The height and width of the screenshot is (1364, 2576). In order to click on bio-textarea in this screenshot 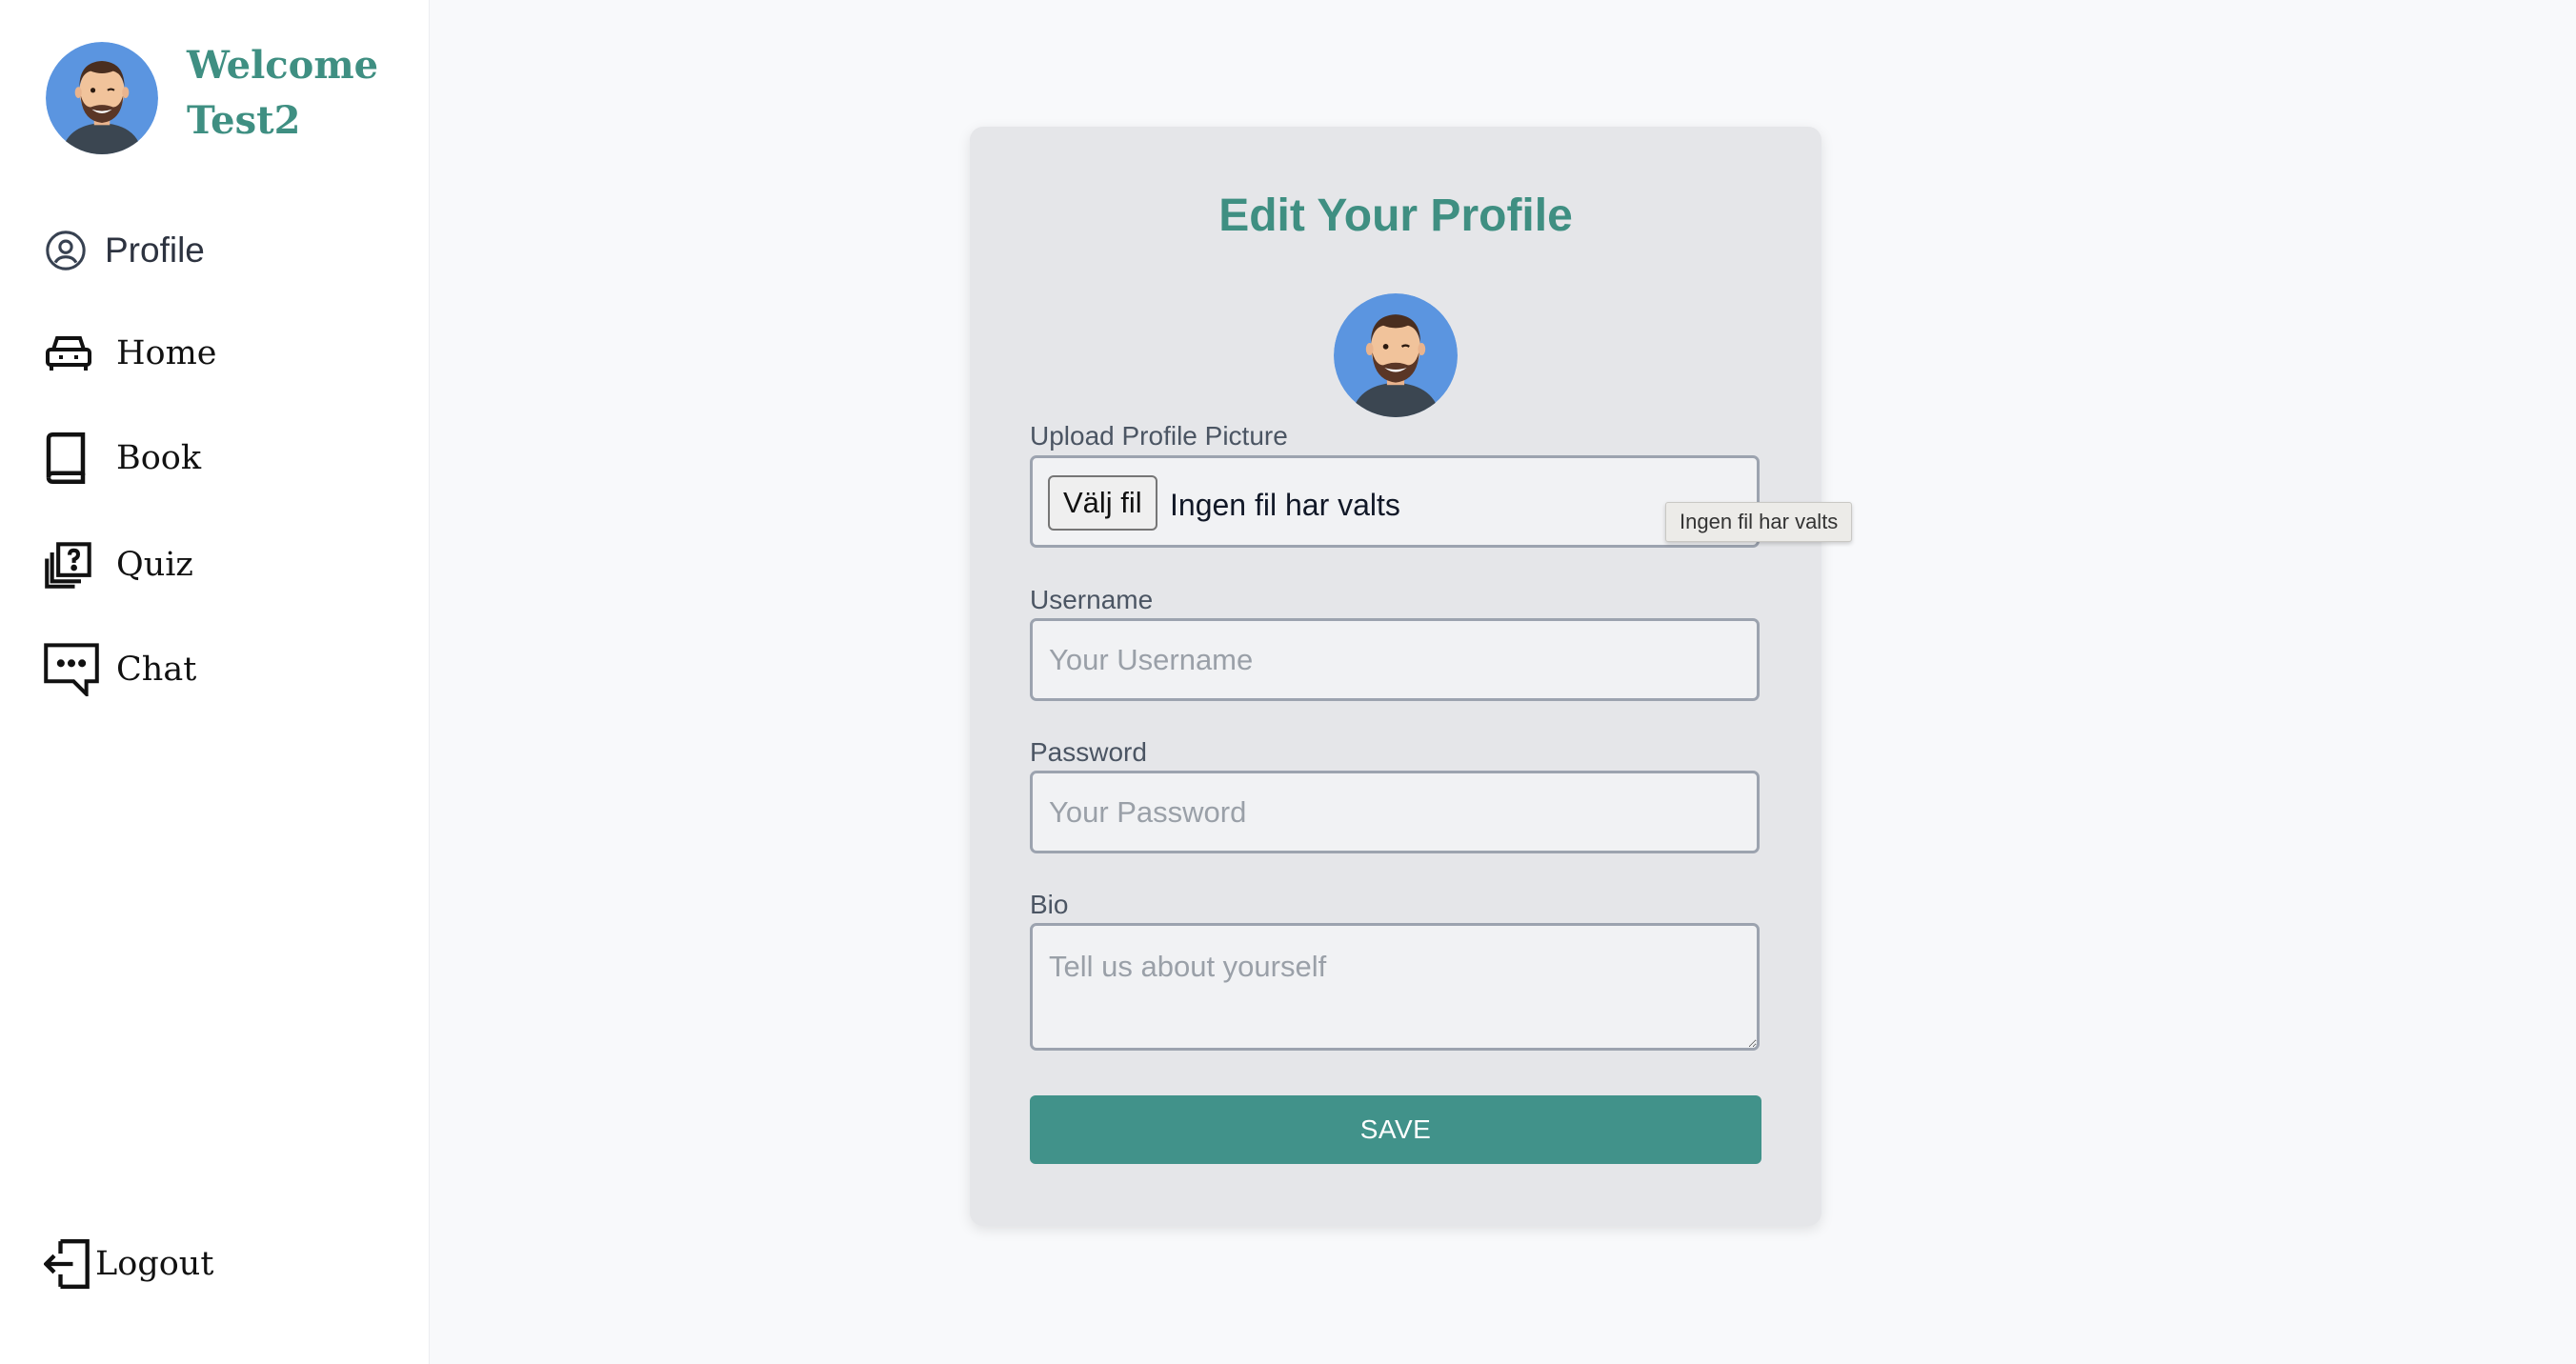, I will do `click(1395, 987)`.